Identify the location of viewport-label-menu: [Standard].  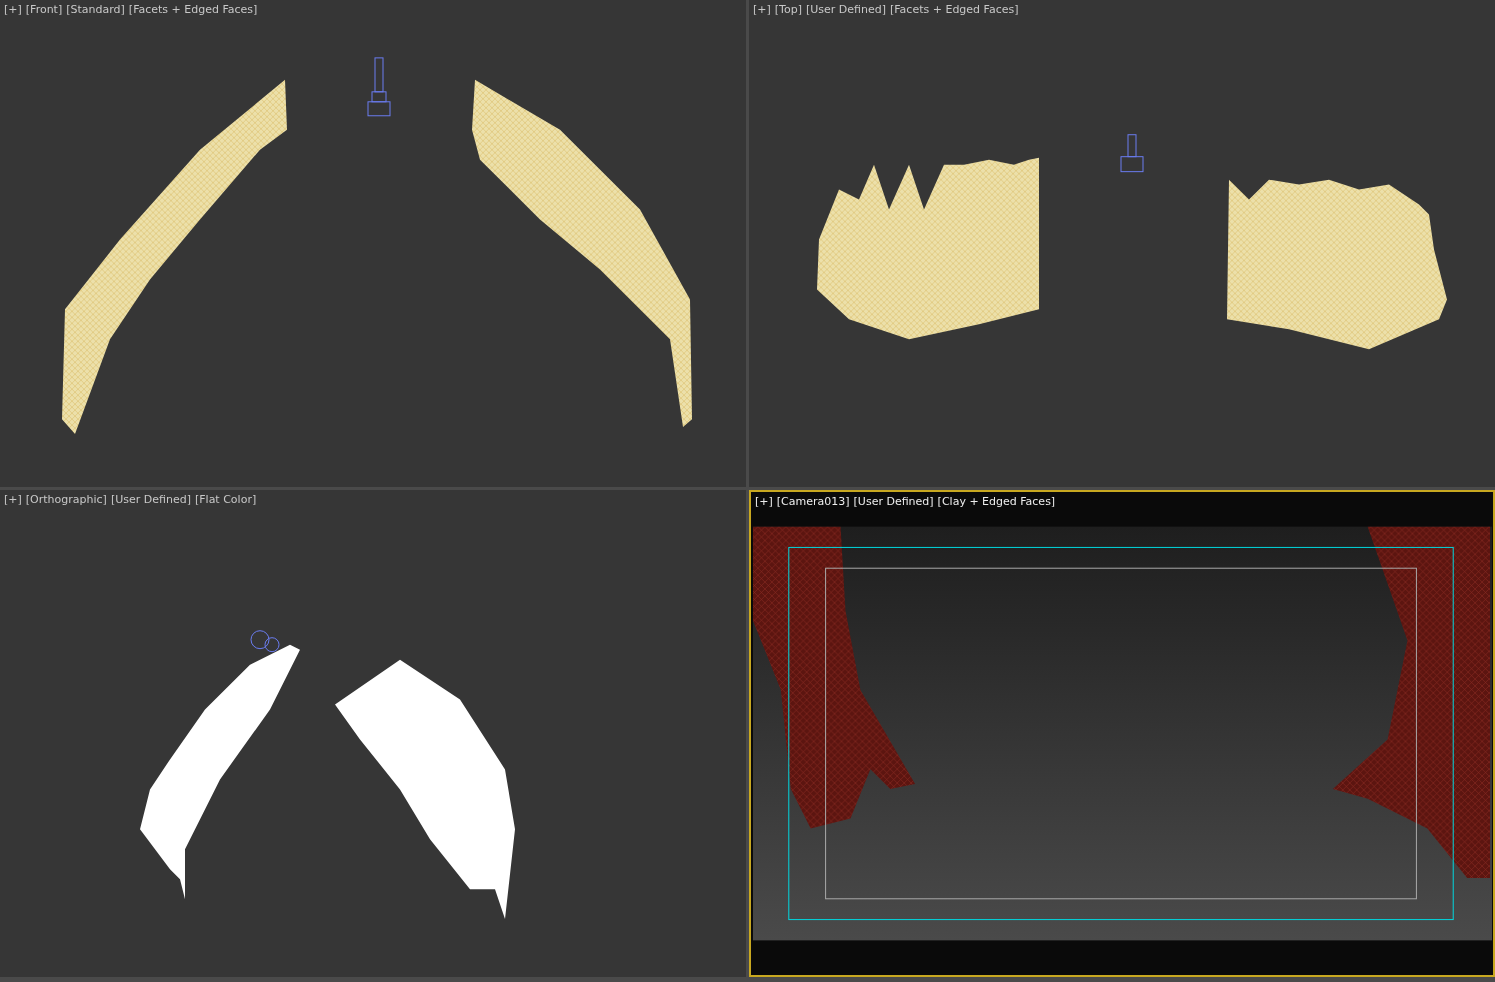
(95, 9).